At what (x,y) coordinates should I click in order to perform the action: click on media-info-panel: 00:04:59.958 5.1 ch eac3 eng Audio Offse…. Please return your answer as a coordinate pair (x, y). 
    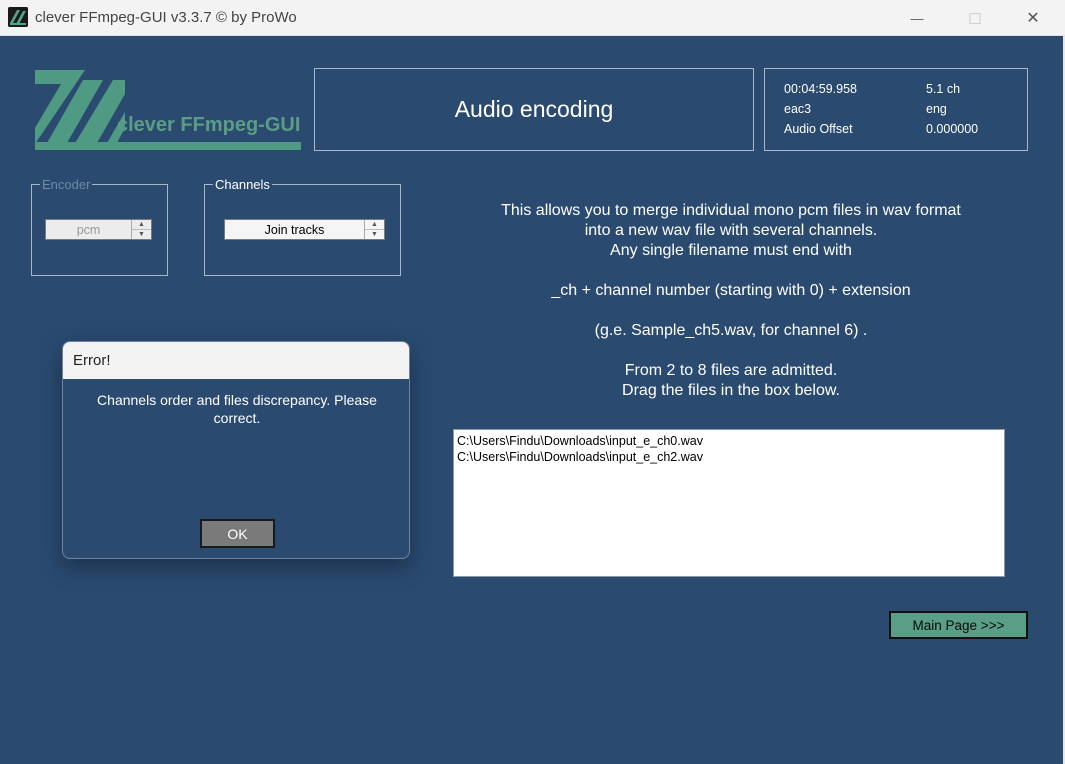
    Looking at the image, I should click on (896, 109).